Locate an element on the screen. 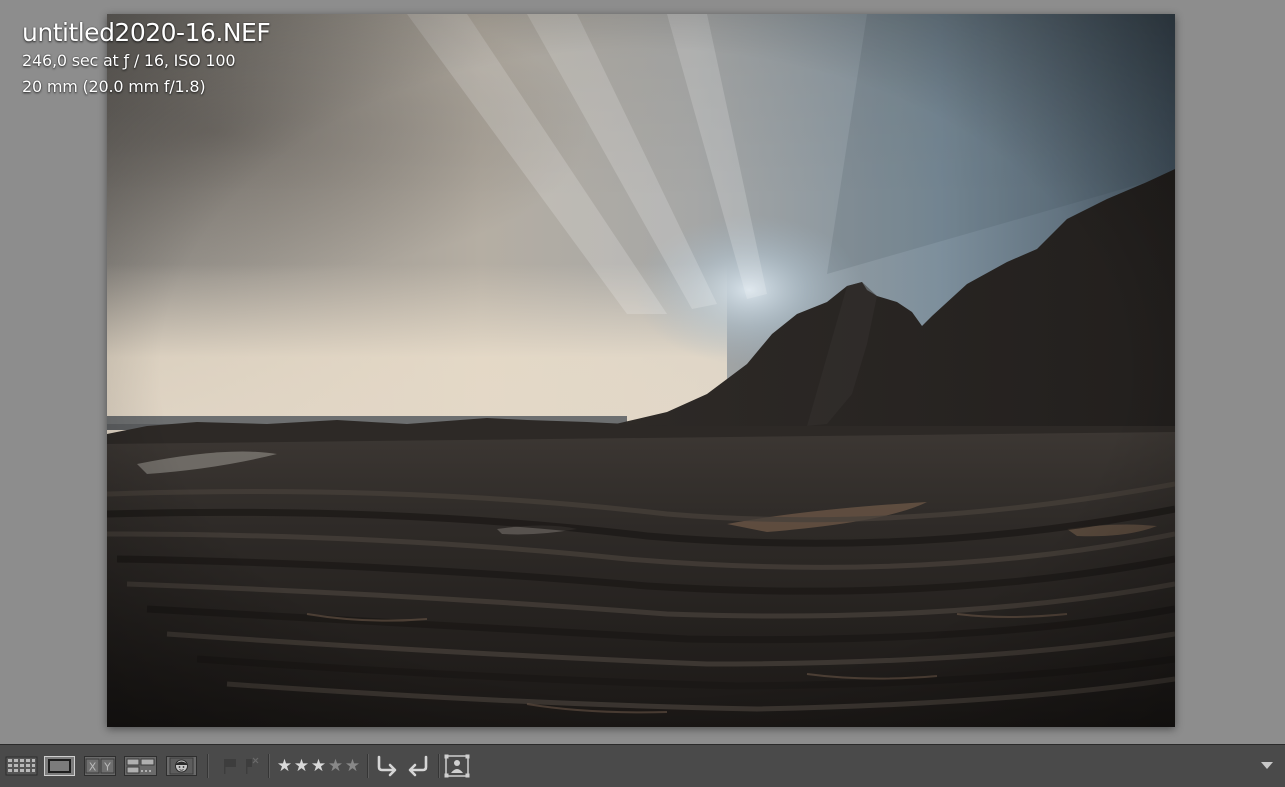 The image size is (1285, 787). photo-lens-info: 20 mm (20.0 mm f/1.8) is located at coordinates (114, 86).